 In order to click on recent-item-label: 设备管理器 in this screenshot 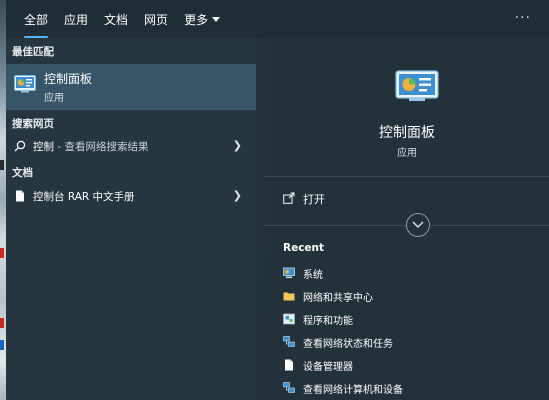, I will do `click(328, 367)`.